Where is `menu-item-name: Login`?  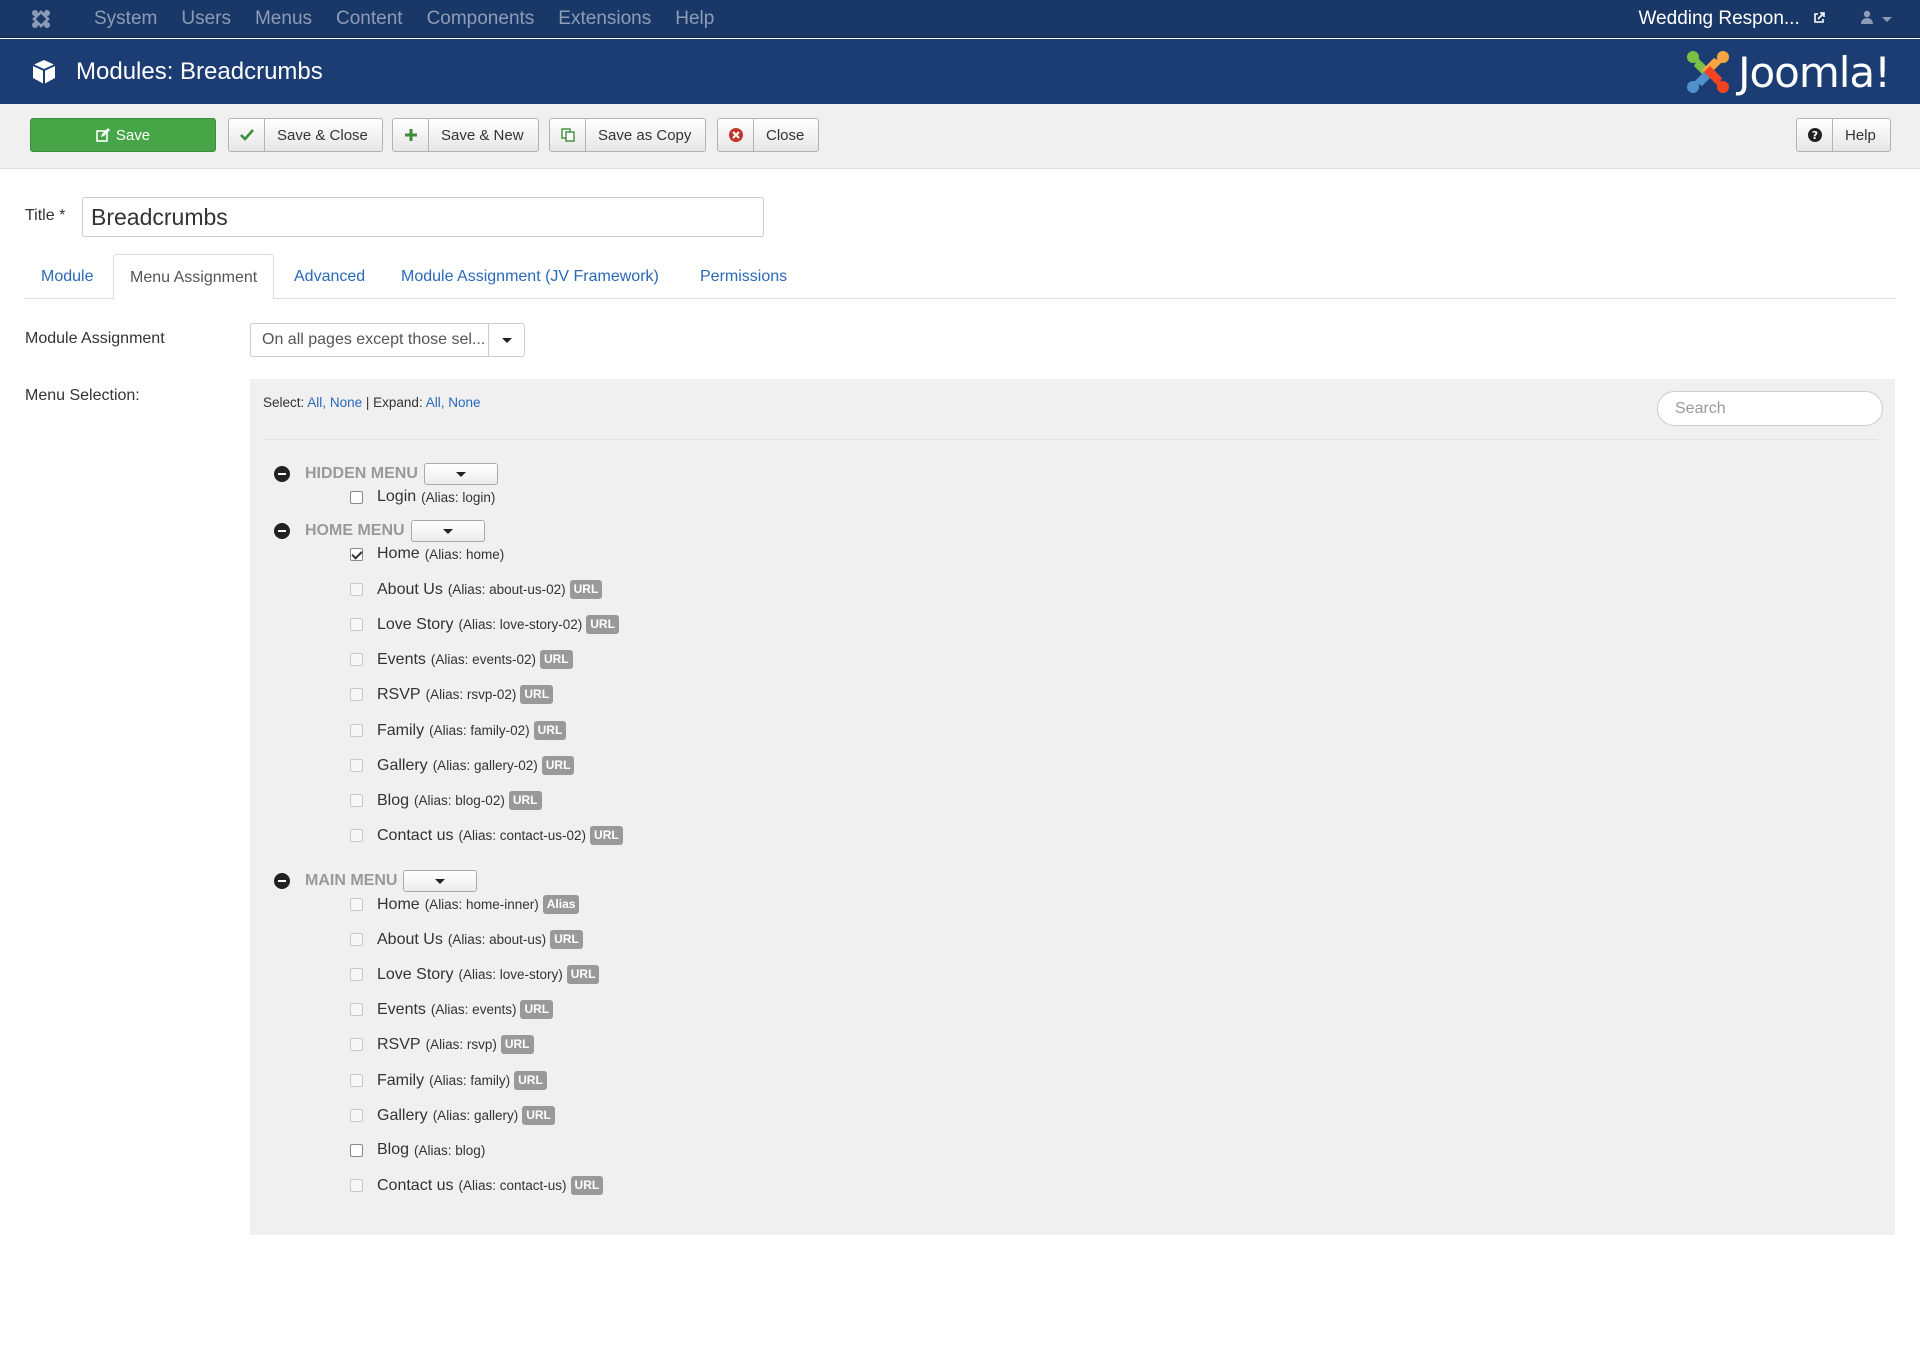 menu-item-name: Login is located at coordinates (397, 496).